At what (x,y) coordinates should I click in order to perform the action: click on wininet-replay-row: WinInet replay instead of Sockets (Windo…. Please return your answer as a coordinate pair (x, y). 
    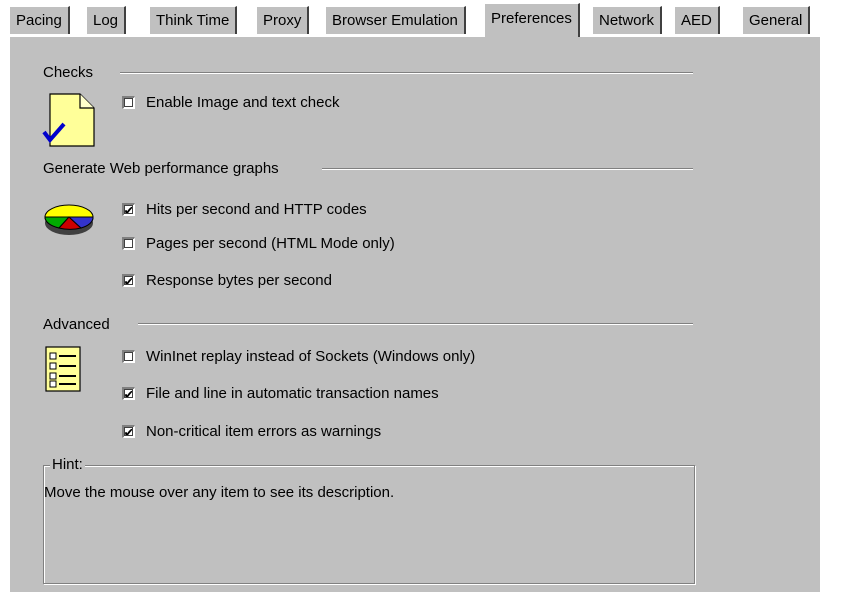
    Looking at the image, I should click on (298, 356).